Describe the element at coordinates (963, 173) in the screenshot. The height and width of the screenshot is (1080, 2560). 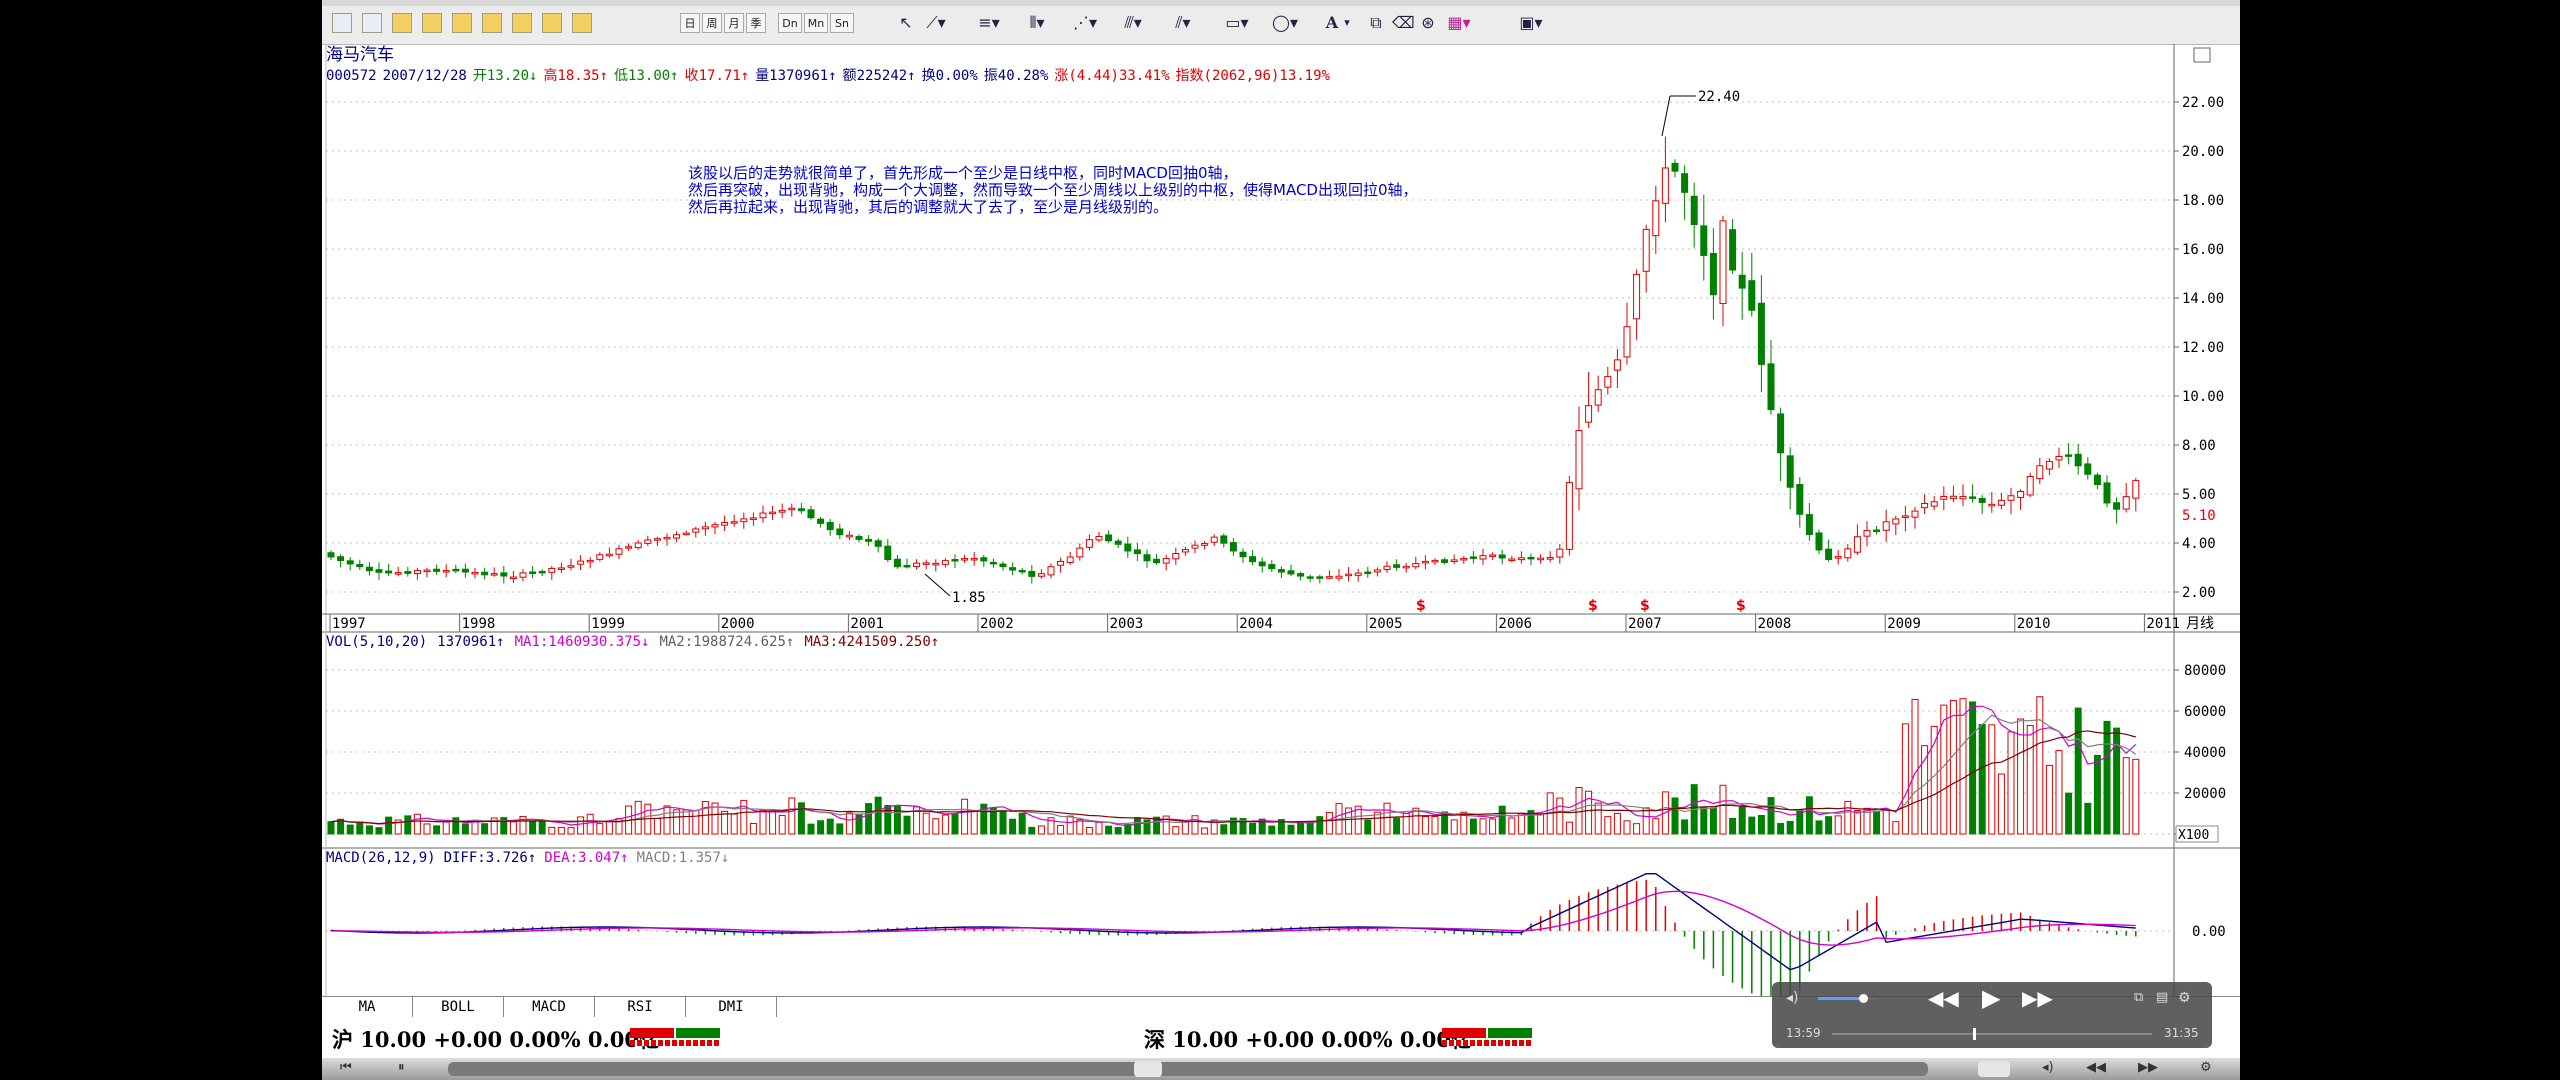
I see `annotation-line: 该股以后的走势就很简单了，首先形成一个至少是日线中枢，同时MACD回抽0轴，` at that location.